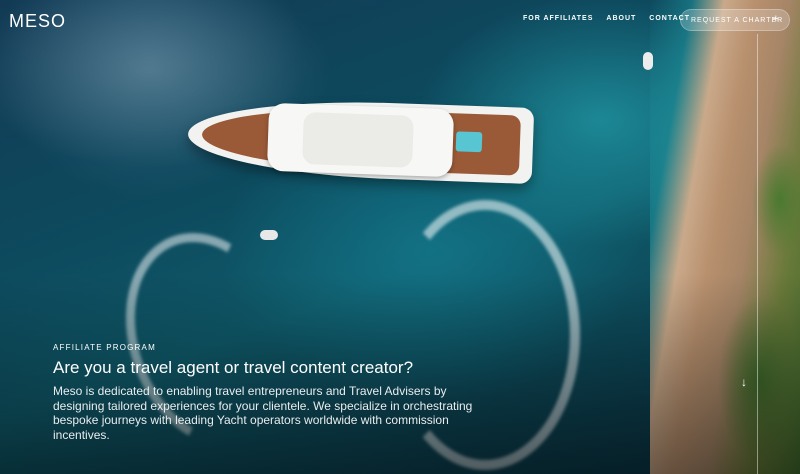  I want to click on arrow-down-icon: ↓, so click(744, 382).